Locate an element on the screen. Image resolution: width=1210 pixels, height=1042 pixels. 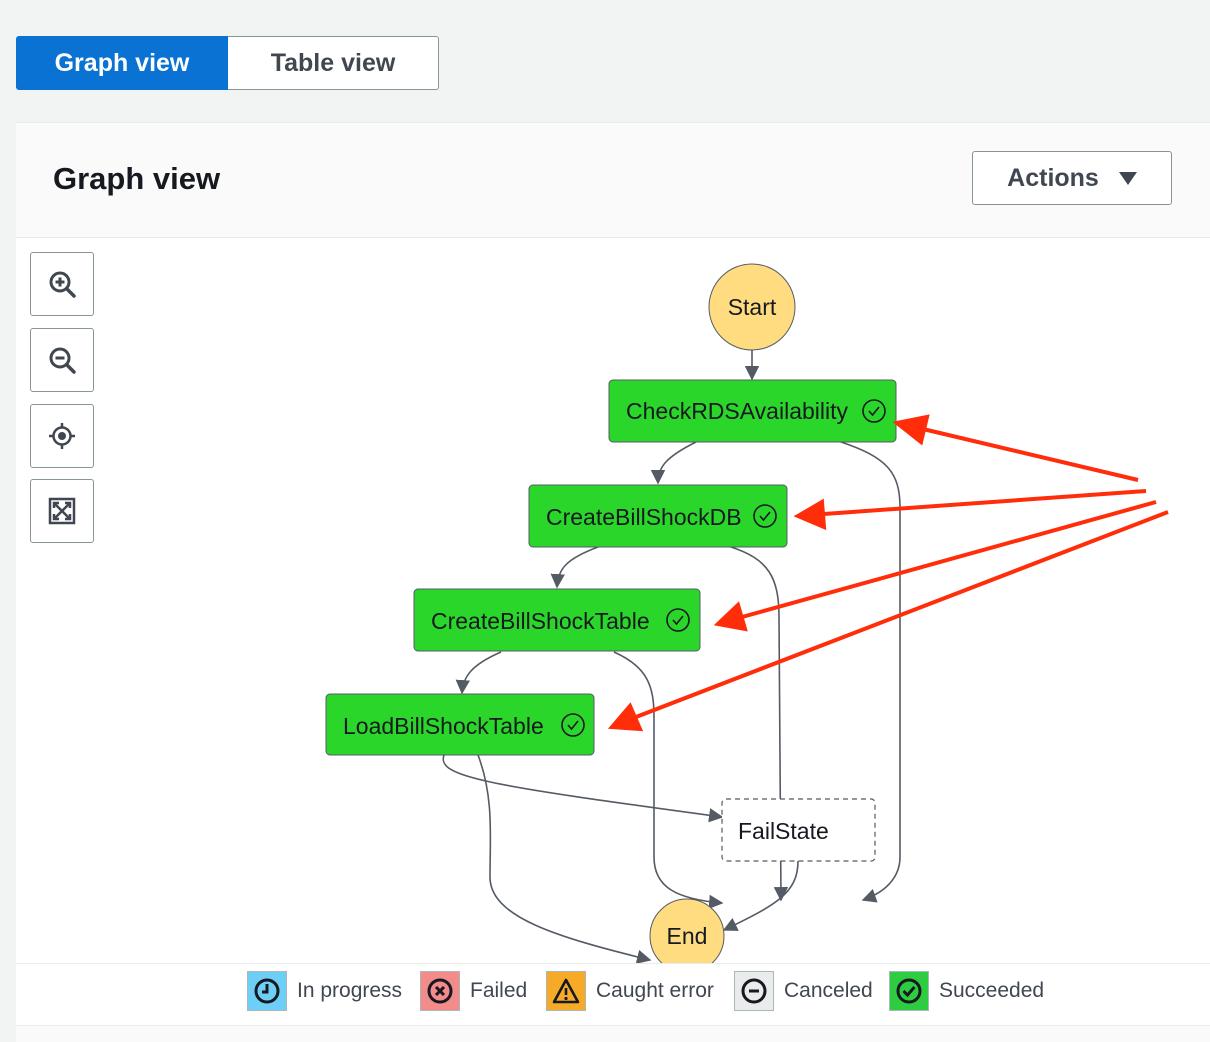
state-check-rds-availability: CheckRDSAvailability is located at coordinates (752, 411).